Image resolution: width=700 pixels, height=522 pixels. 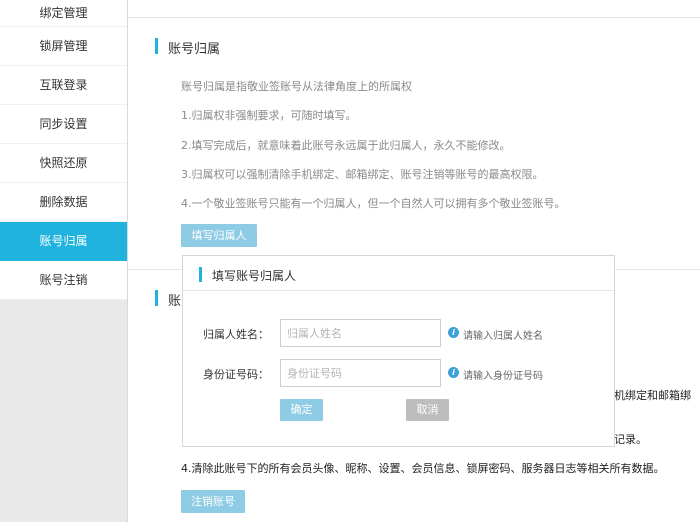 I want to click on ownership-intro: 账号归属是指敬业签账号从法律角度上的所属权, so click(x=296, y=86).